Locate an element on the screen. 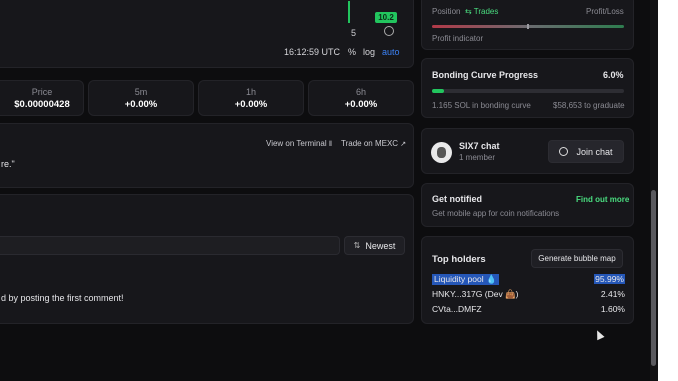  chart-panel: 10.2 5 16:12:59 UTC % log auto is located at coordinates (207, 34).